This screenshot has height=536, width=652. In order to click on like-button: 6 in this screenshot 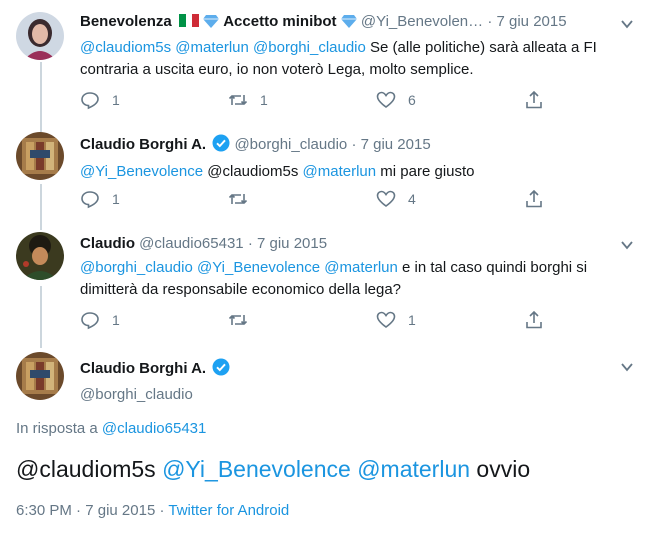, I will do `click(396, 100)`.